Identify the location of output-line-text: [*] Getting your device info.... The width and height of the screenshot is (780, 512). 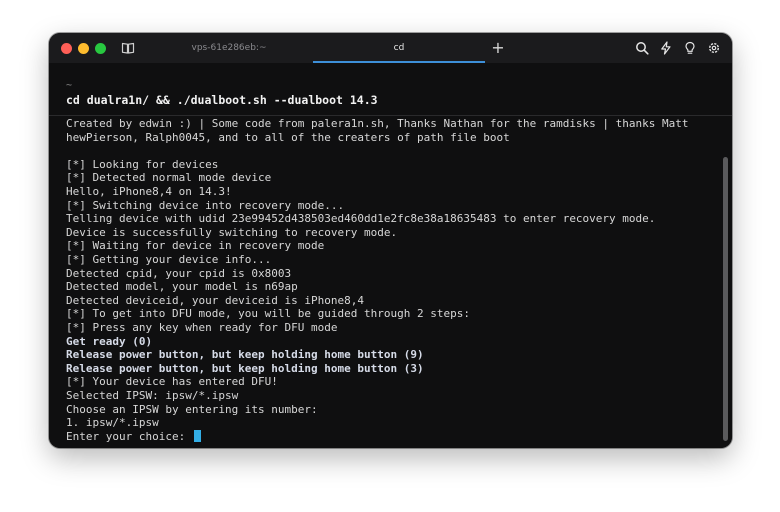
(169, 259).